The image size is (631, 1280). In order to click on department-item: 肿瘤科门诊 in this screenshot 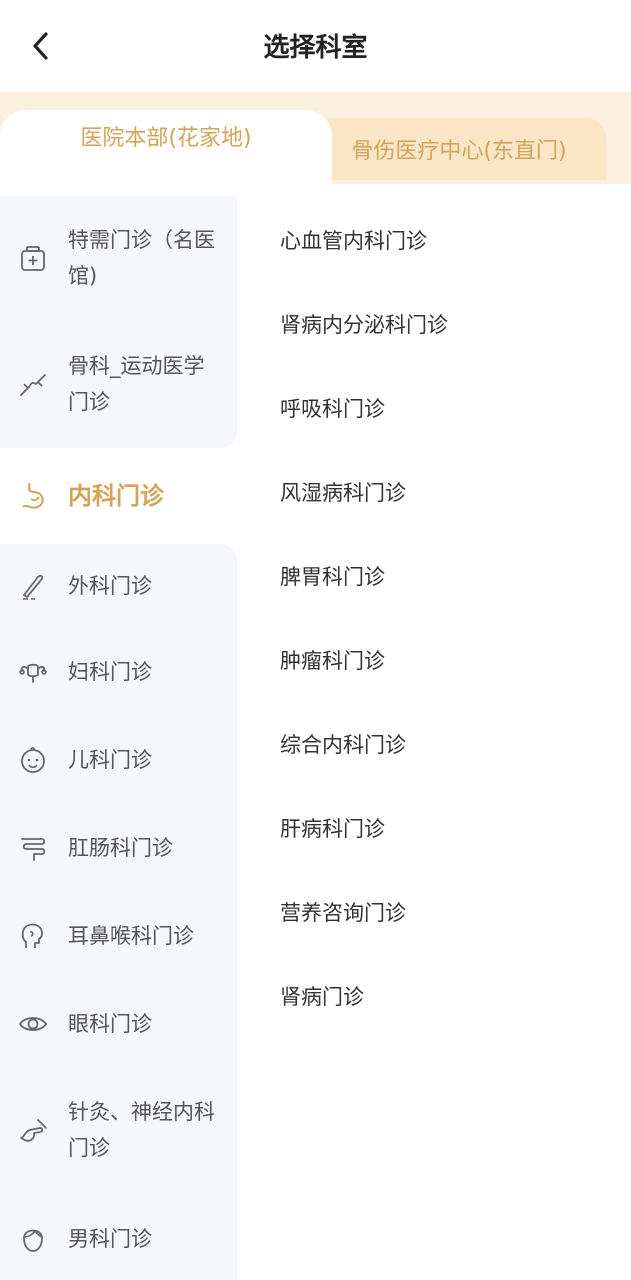, I will do `click(450, 660)`.